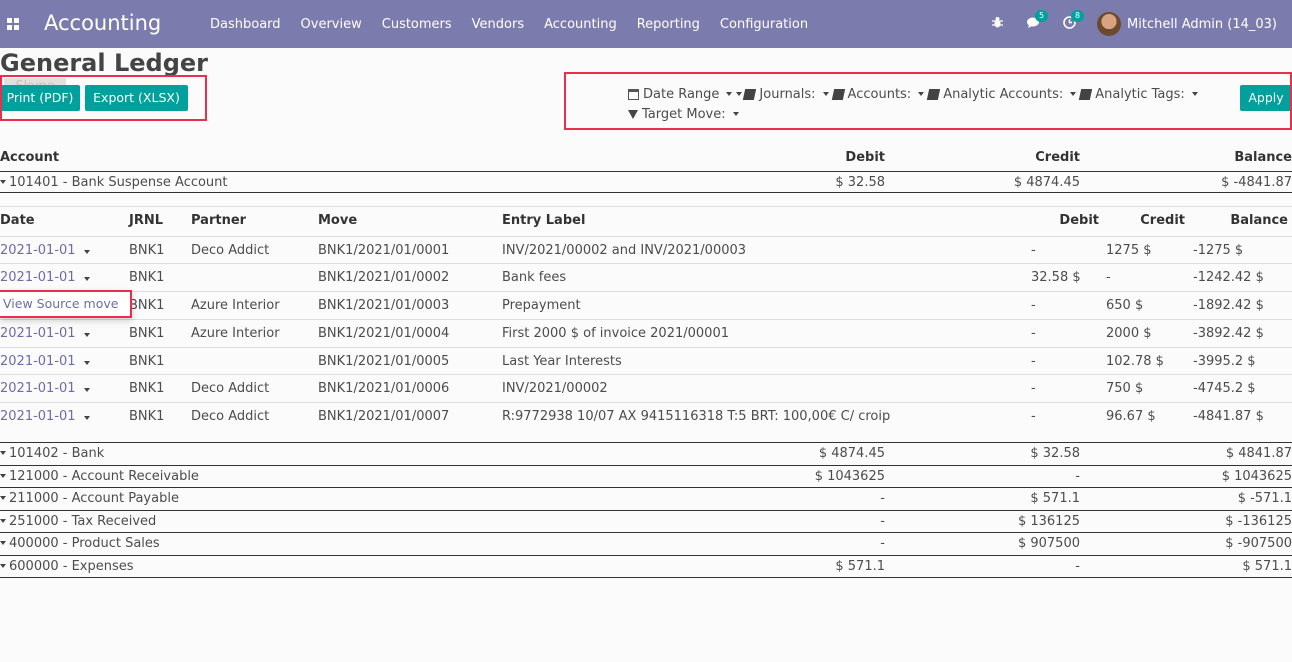  What do you see at coordinates (1258, 521) in the screenshot?
I see `account-balance: $ -136125` at bounding box center [1258, 521].